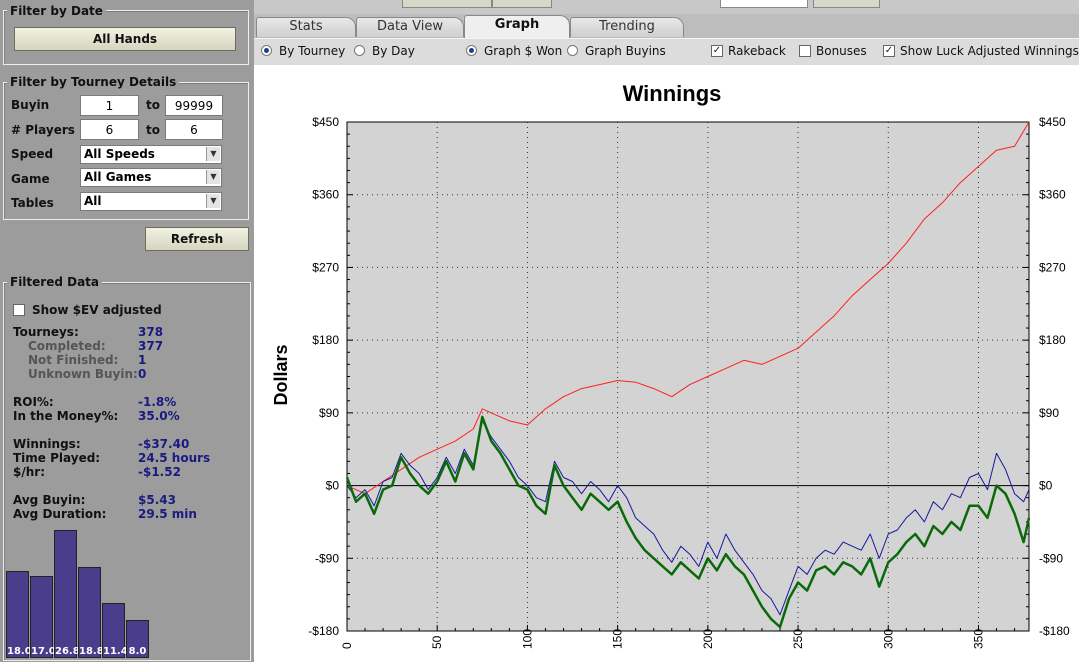 The image size is (1079, 662). What do you see at coordinates (805, 51) in the screenshot?
I see `bonuses-checkbox` at bounding box center [805, 51].